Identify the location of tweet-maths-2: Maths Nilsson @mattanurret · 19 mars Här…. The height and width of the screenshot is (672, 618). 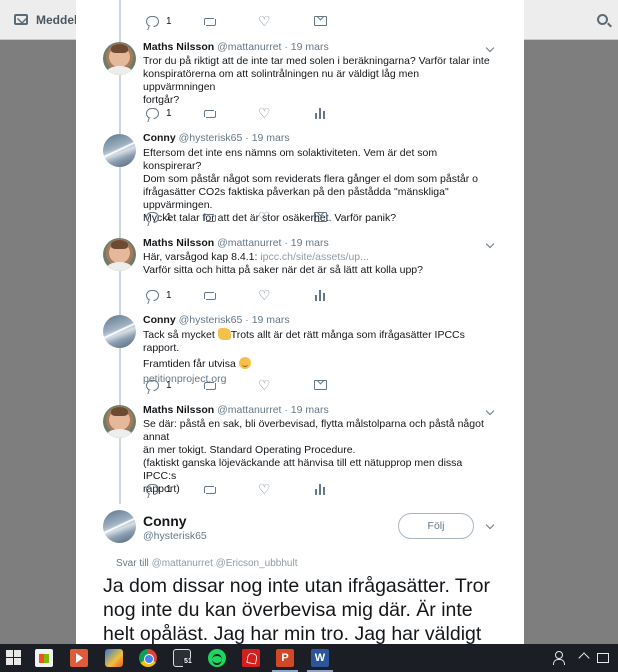
(300, 271).